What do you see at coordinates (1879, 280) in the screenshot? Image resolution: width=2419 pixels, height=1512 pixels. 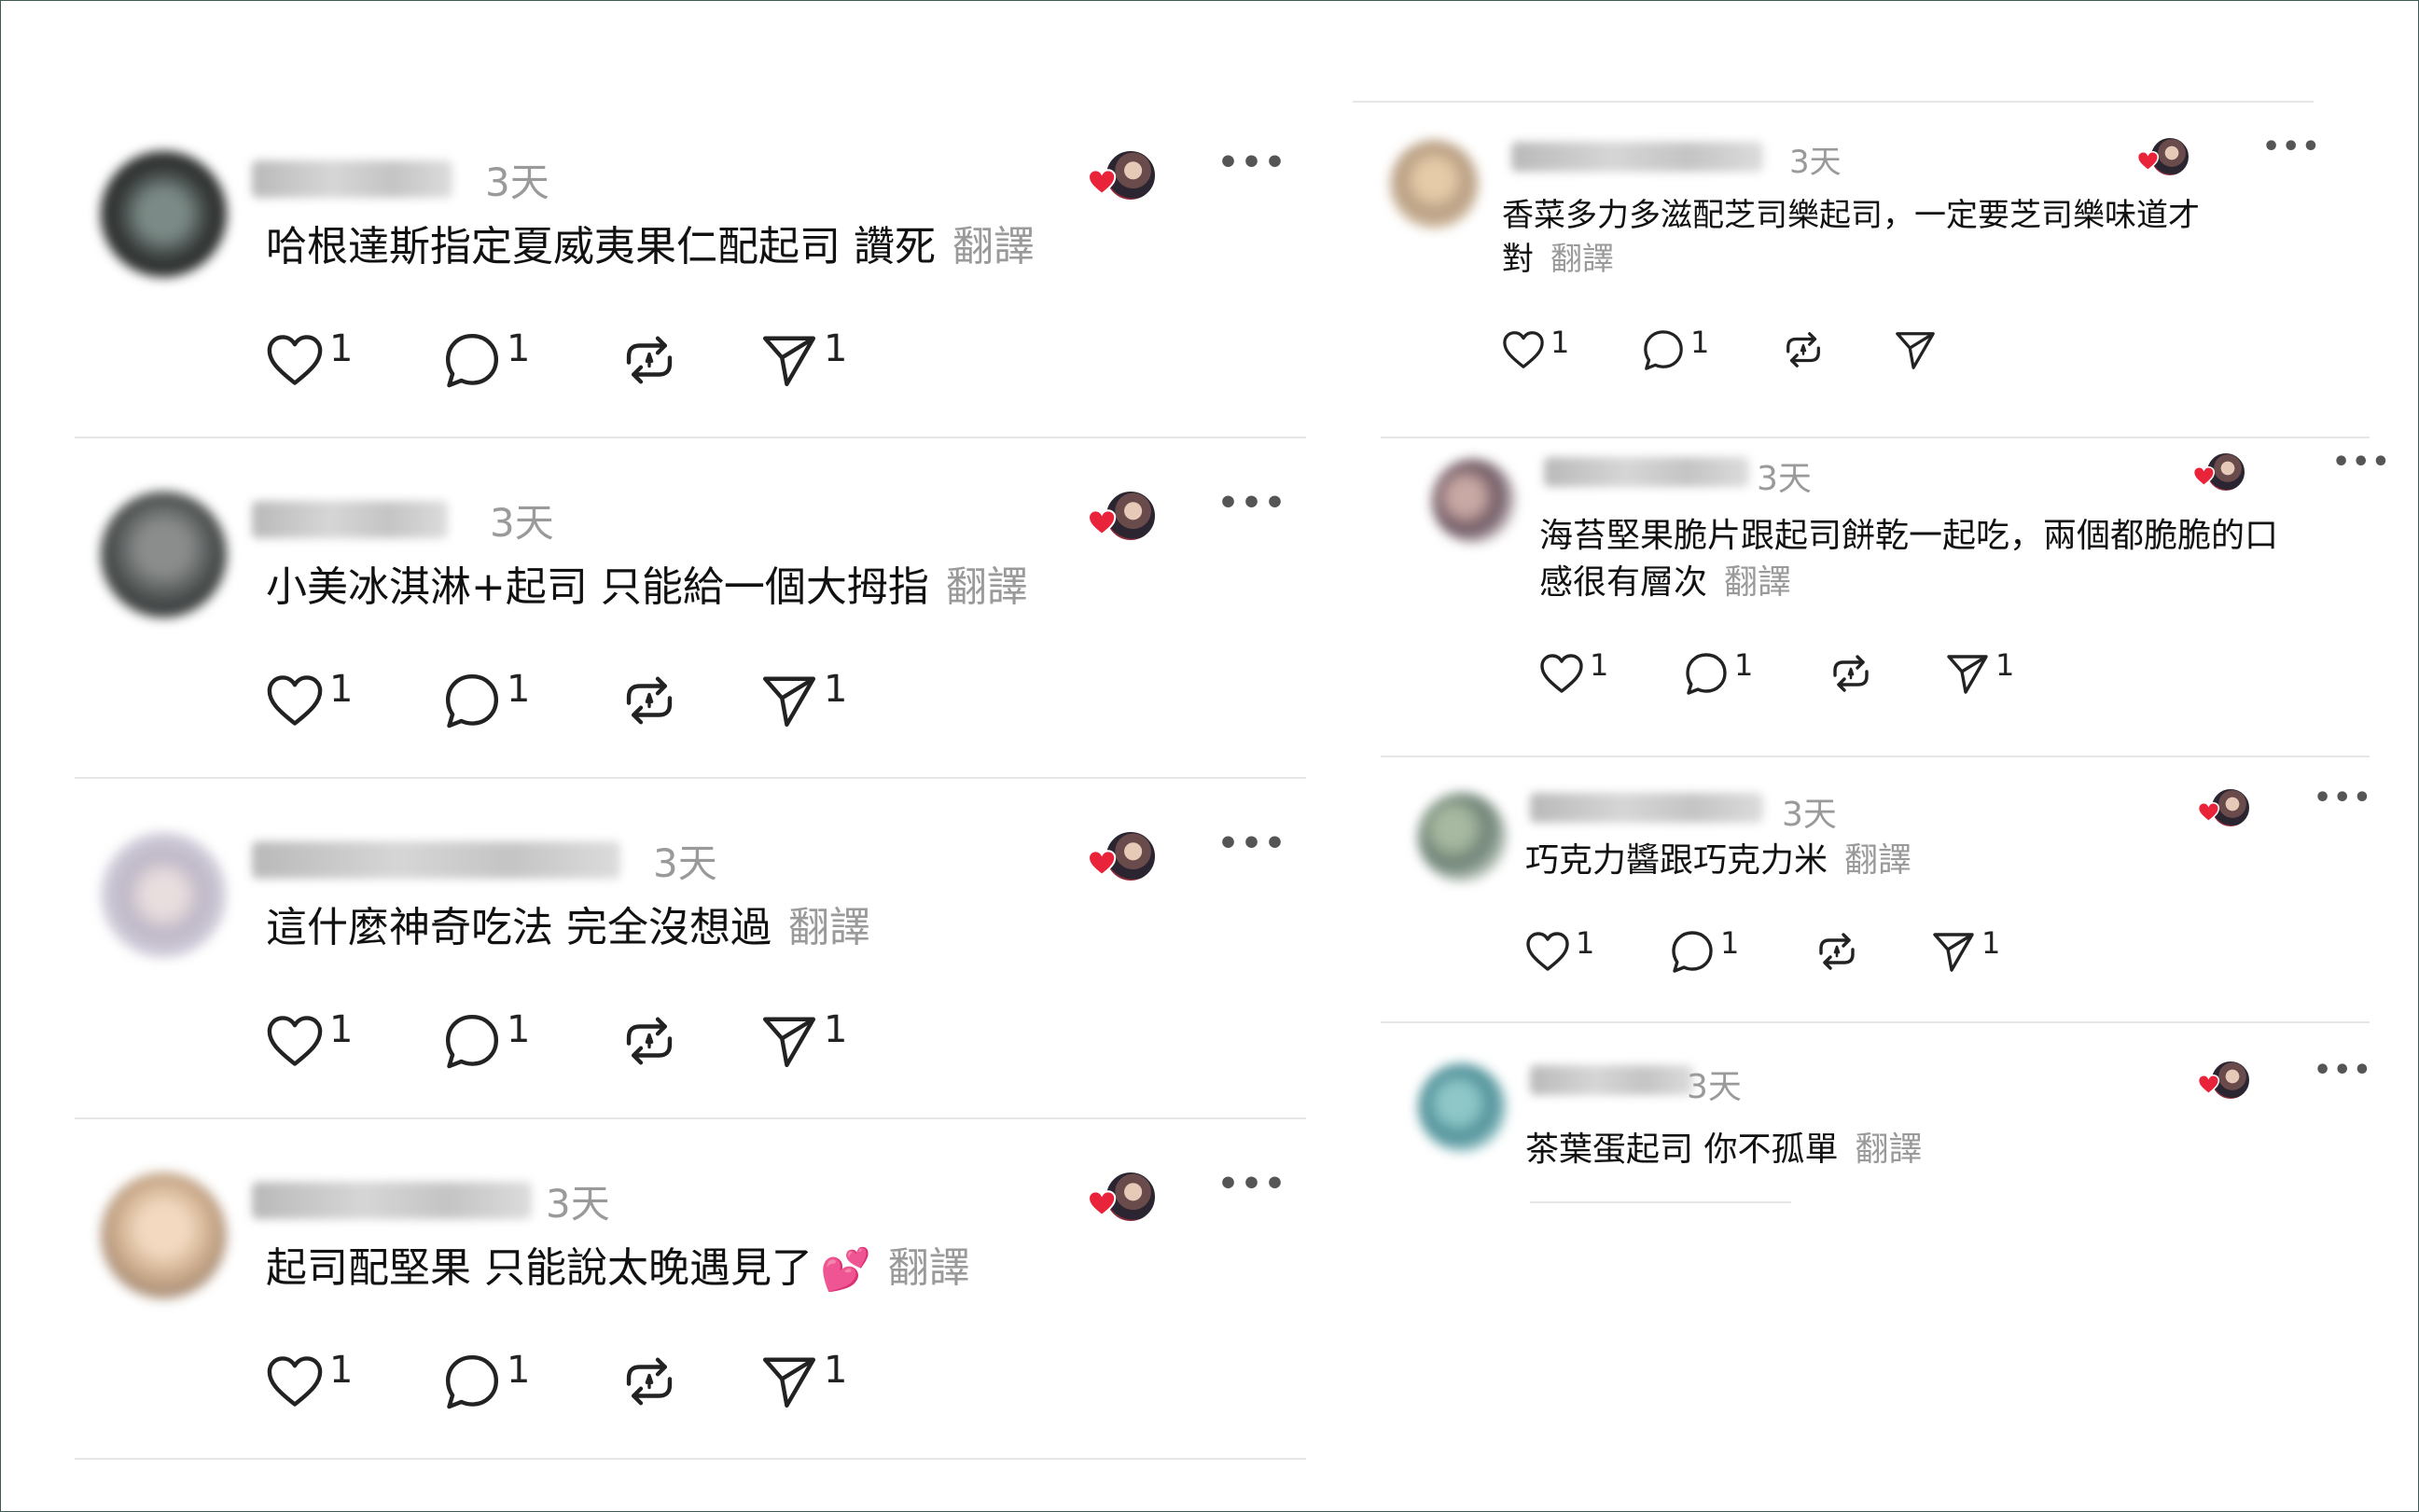 I see `comment-item: 3天 ••• 香菜多力多滋配芝司樂起司，一定要芝司樂味道才對翻譯 1 1` at bounding box center [1879, 280].